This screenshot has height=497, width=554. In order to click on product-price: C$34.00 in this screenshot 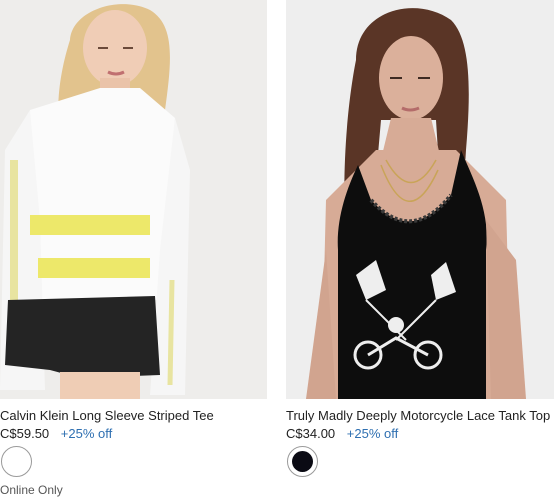, I will do `click(311, 433)`.